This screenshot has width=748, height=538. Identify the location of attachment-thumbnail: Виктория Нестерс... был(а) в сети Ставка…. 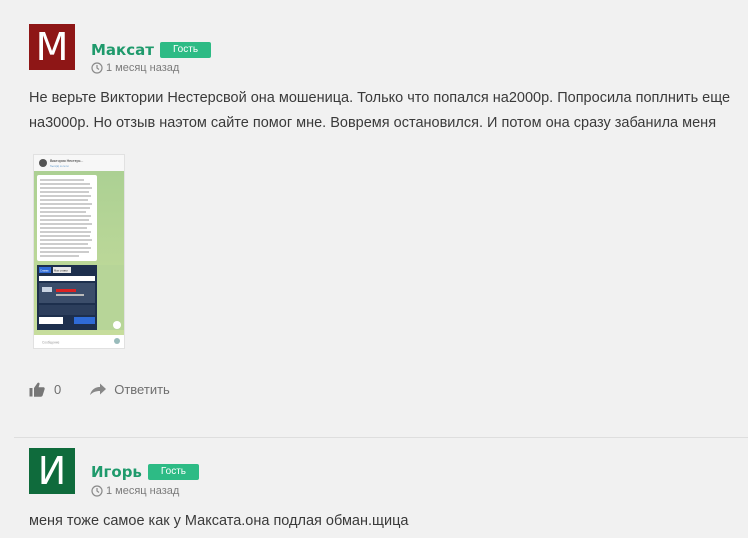
(79, 251).